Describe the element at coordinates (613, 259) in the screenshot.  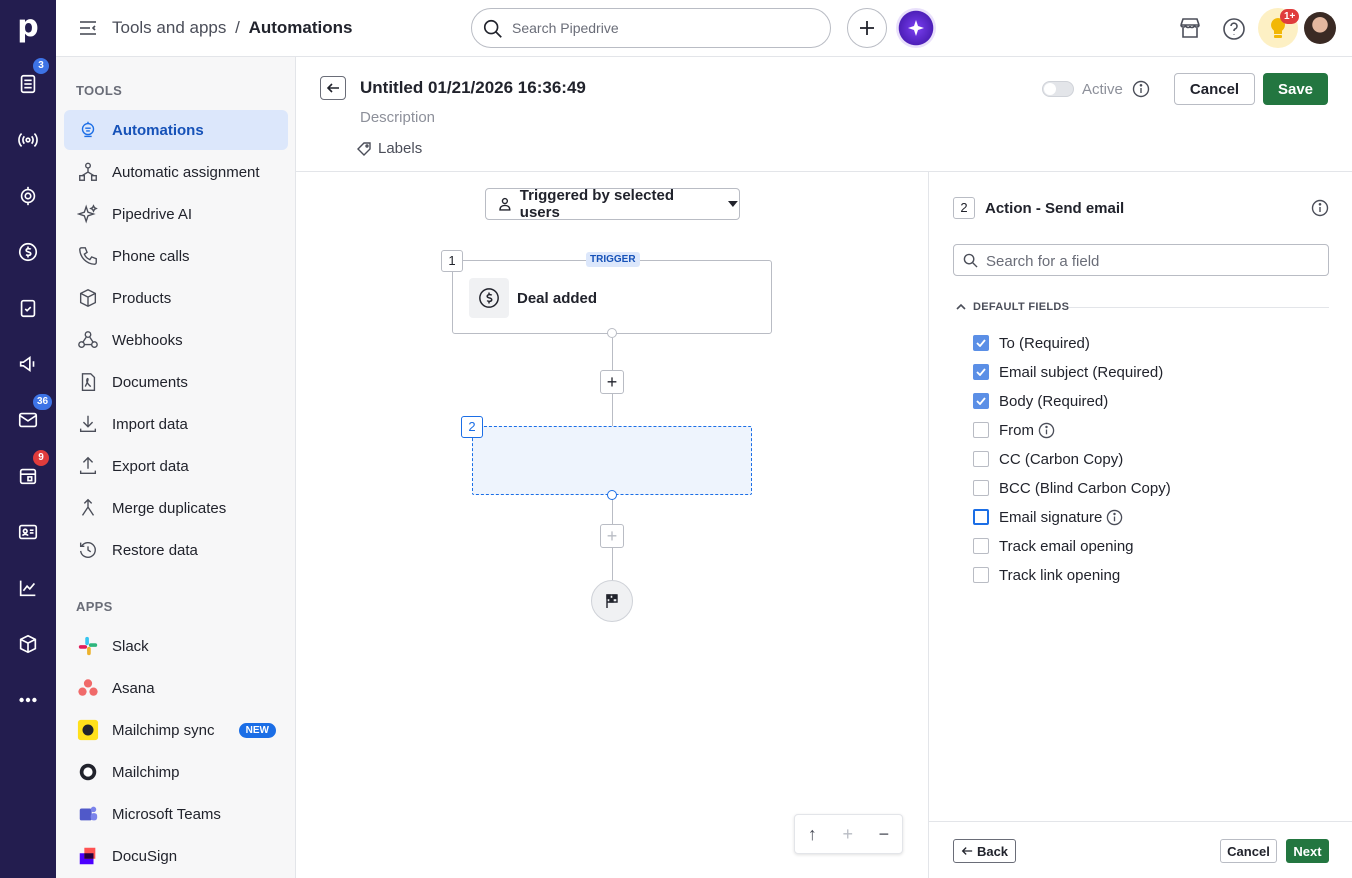
I see `trigger-tag: TRIGGER` at that location.